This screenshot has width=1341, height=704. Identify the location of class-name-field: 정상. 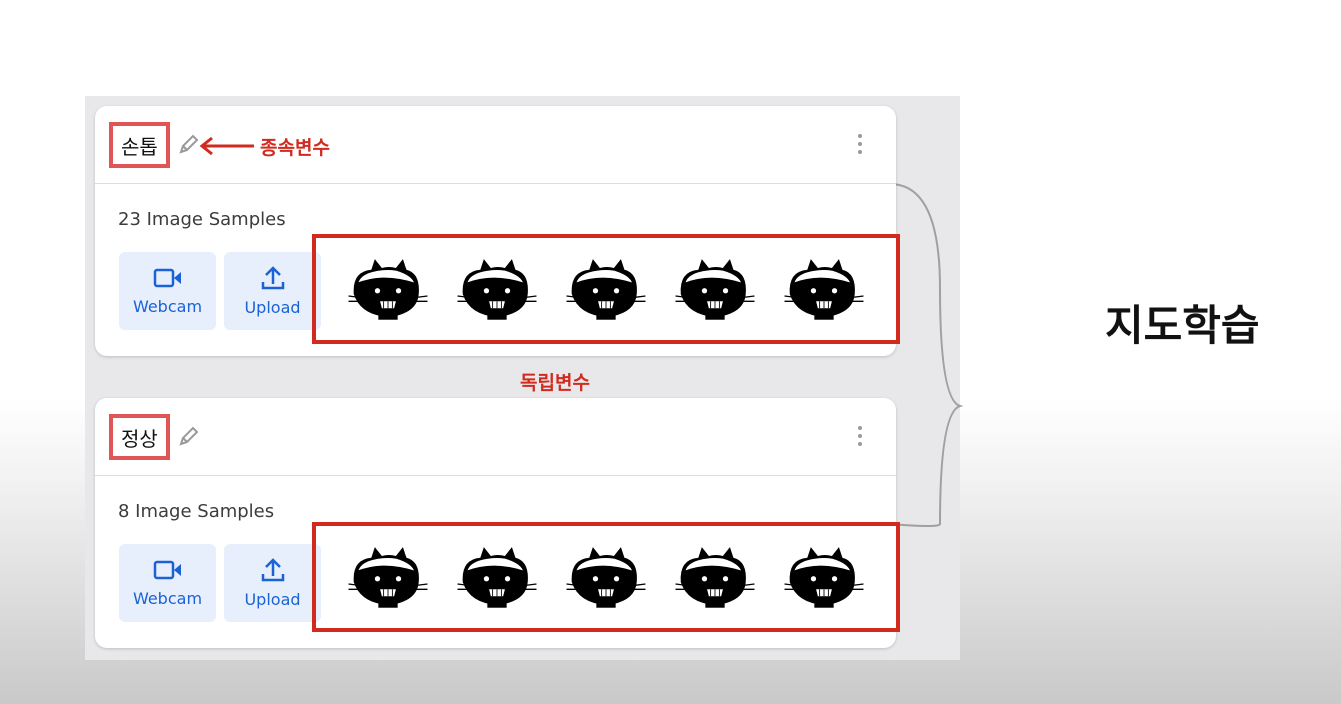
(139, 437).